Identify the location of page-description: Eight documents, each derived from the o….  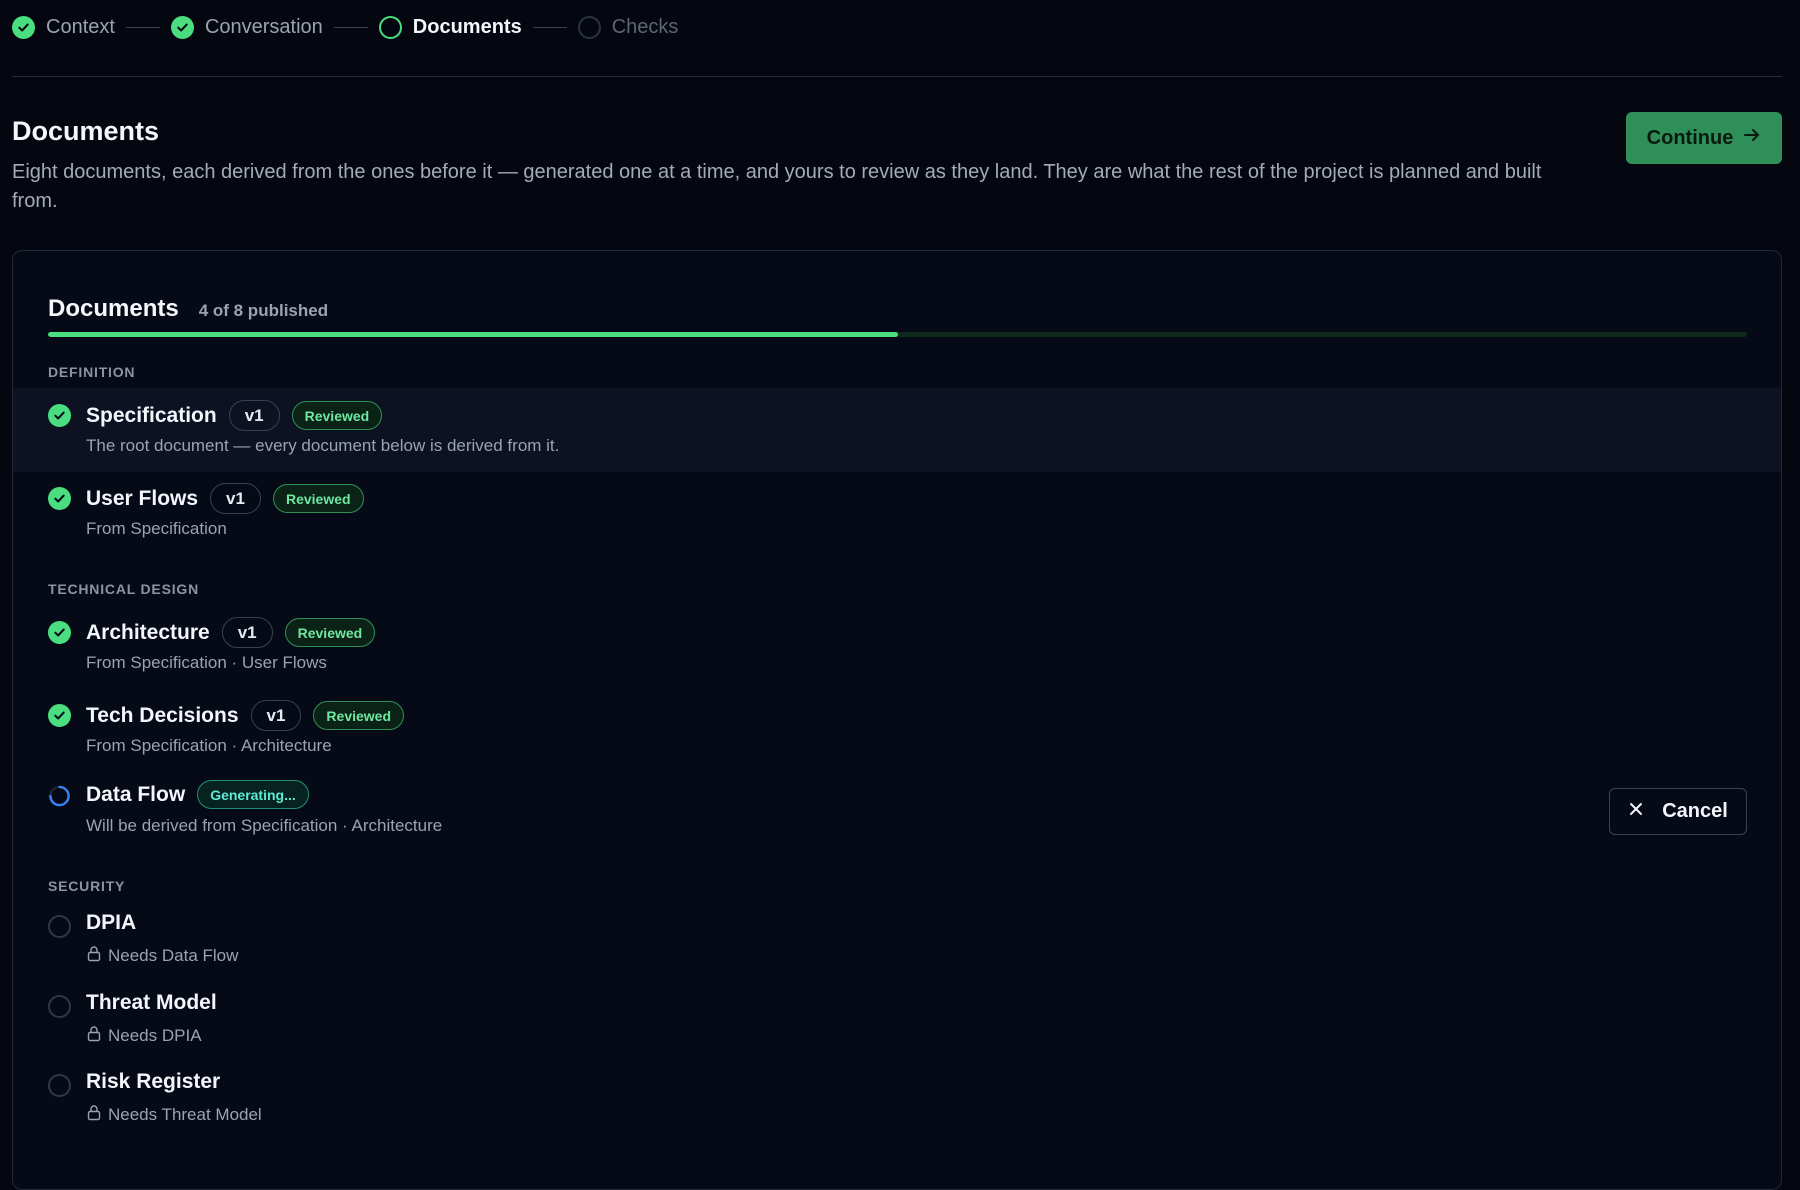
(777, 186).